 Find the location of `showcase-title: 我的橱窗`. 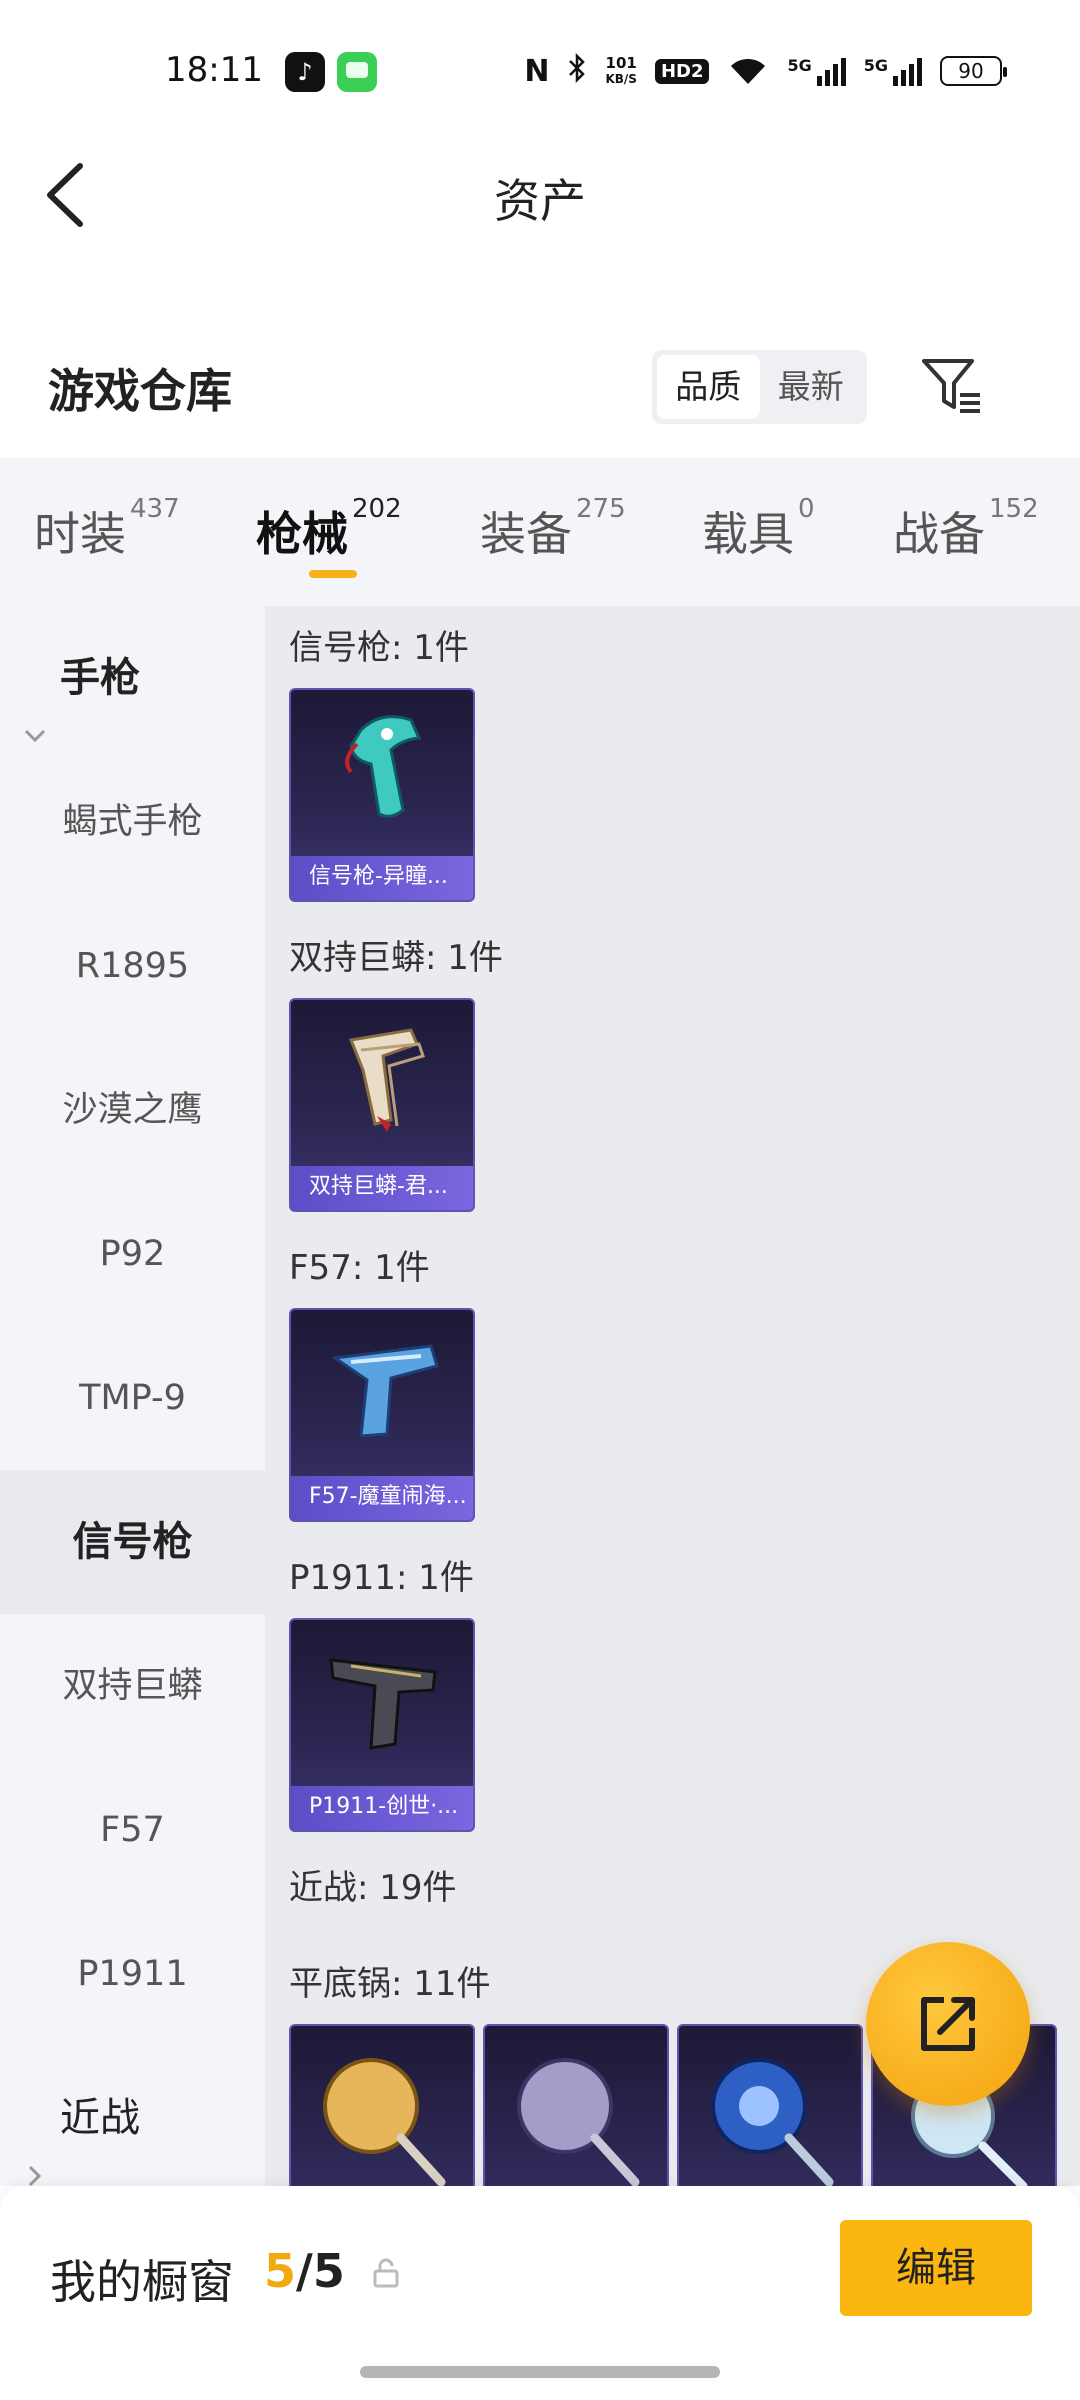

showcase-title: 我的橱窗 is located at coordinates (142, 2282).